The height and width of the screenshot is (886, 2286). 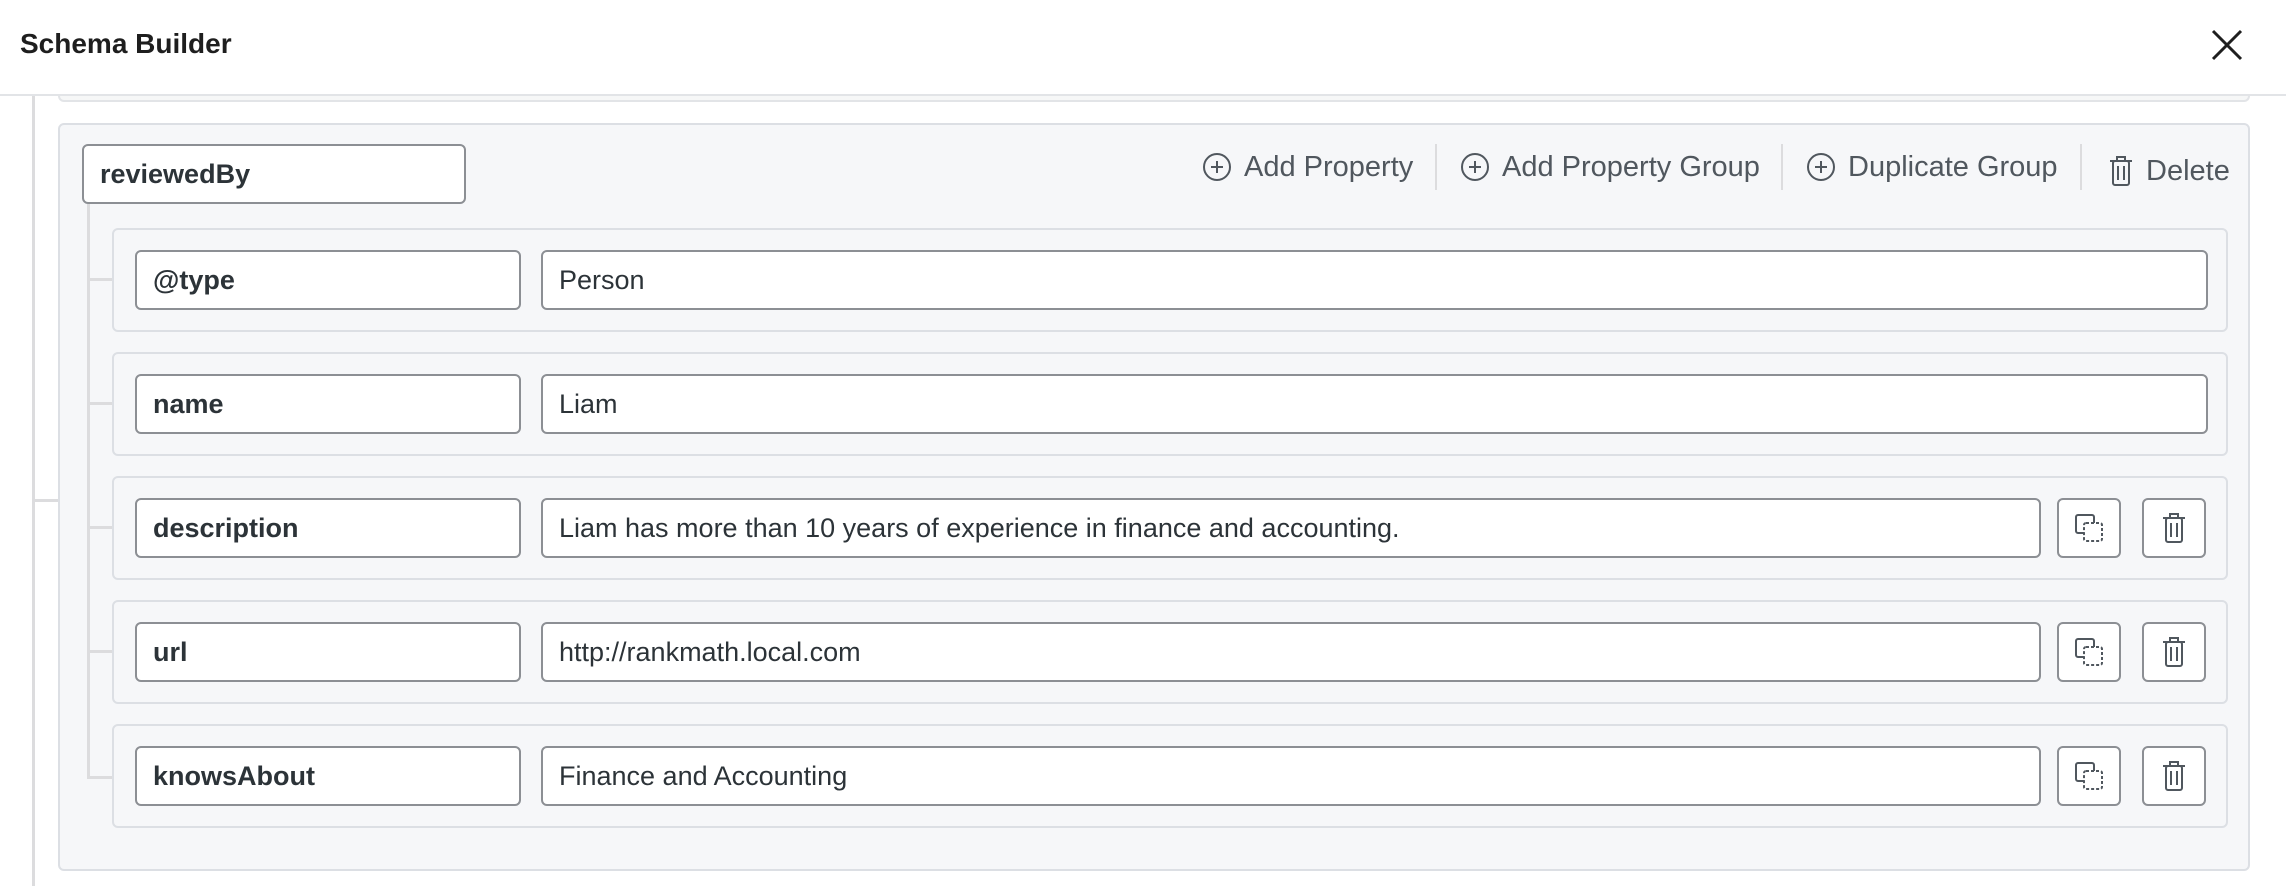 I want to click on add-property-label: Add Property, so click(x=1329, y=166).